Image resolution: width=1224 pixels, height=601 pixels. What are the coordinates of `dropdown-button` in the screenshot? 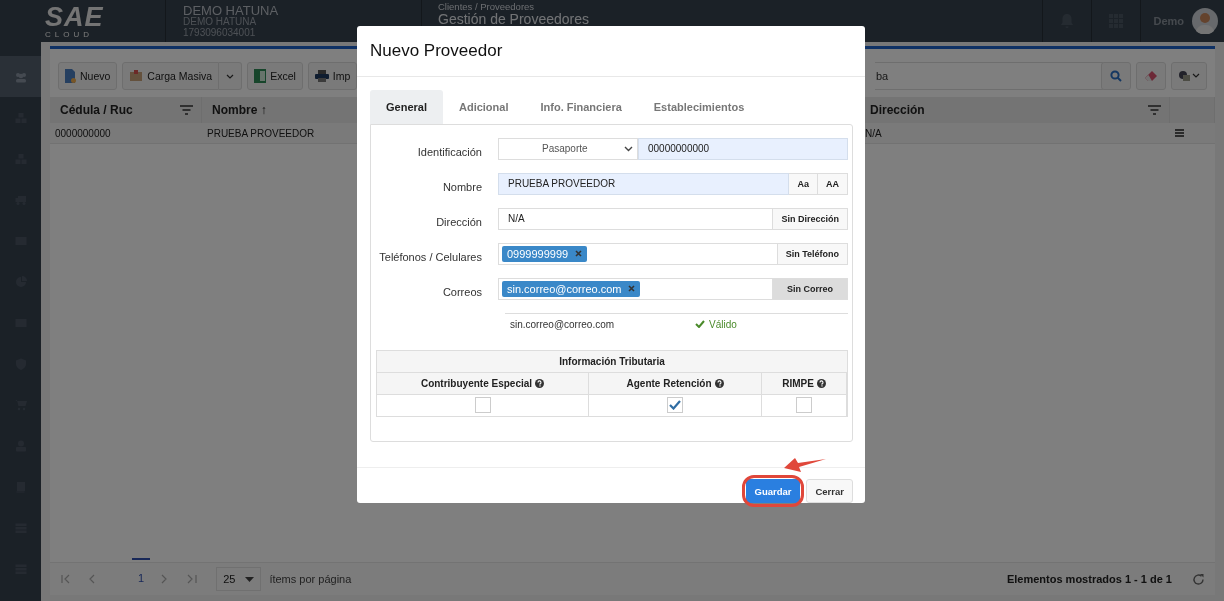 It's located at (231, 76).